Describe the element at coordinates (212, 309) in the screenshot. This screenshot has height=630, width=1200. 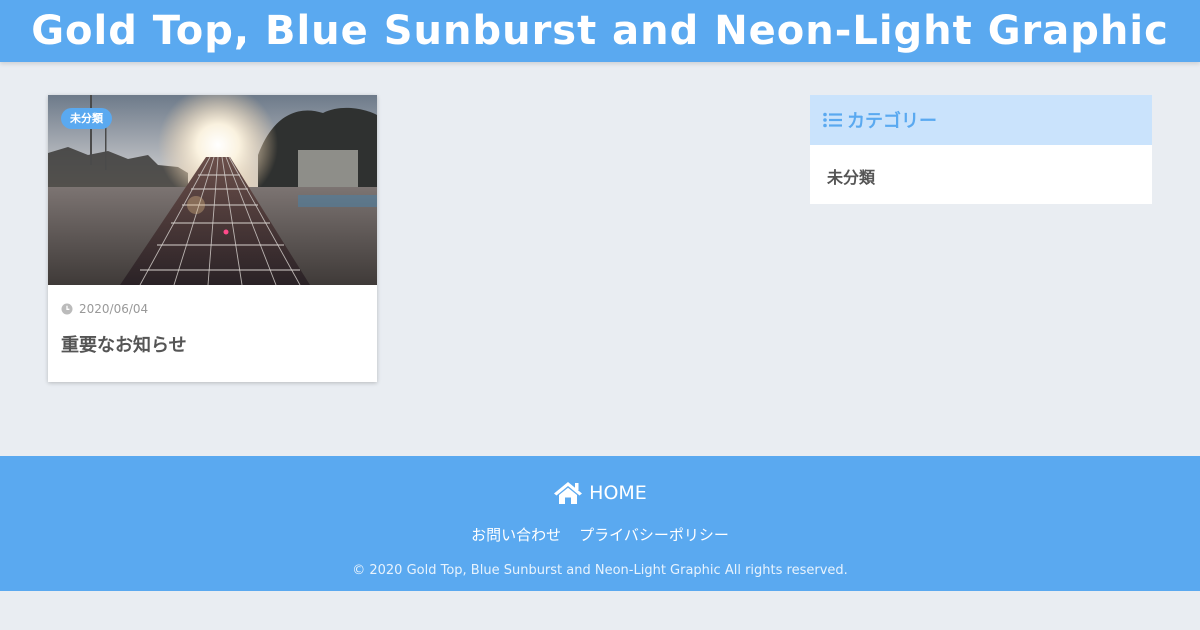
I see `post-date: 2020/06/04` at that location.